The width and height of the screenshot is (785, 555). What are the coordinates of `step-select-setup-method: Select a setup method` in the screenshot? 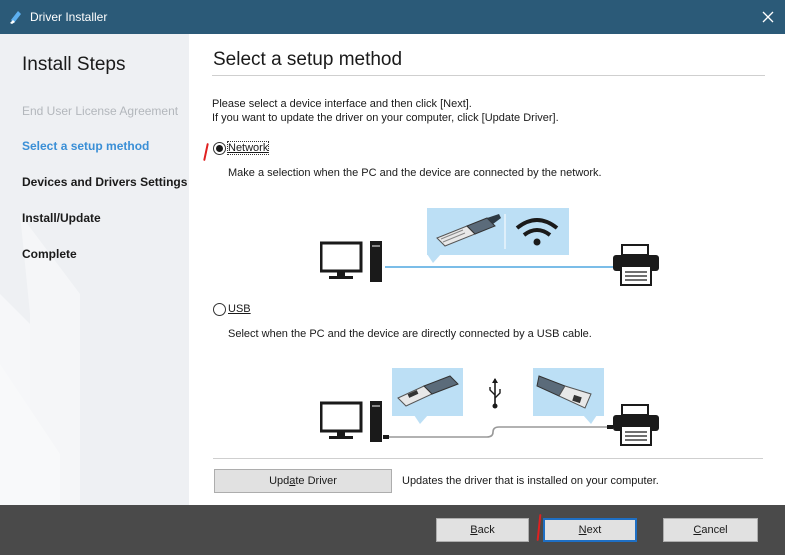 It's located at (86, 146).